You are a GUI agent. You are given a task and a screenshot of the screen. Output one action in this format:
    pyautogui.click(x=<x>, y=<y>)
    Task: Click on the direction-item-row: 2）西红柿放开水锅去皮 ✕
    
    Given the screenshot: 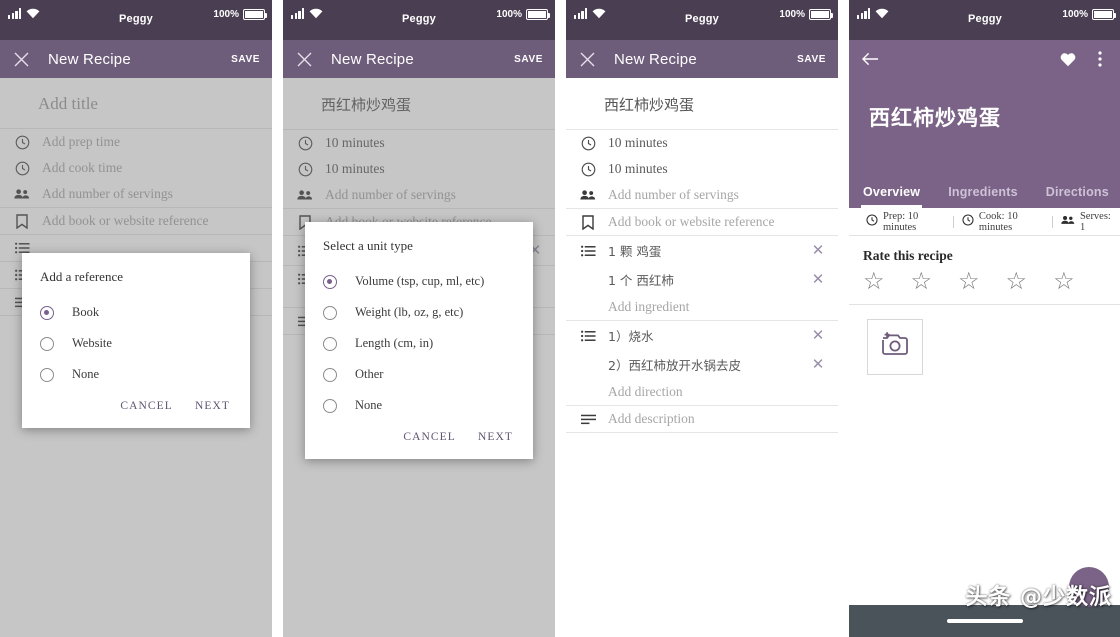 What is the action you would take?
    pyautogui.click(x=702, y=364)
    